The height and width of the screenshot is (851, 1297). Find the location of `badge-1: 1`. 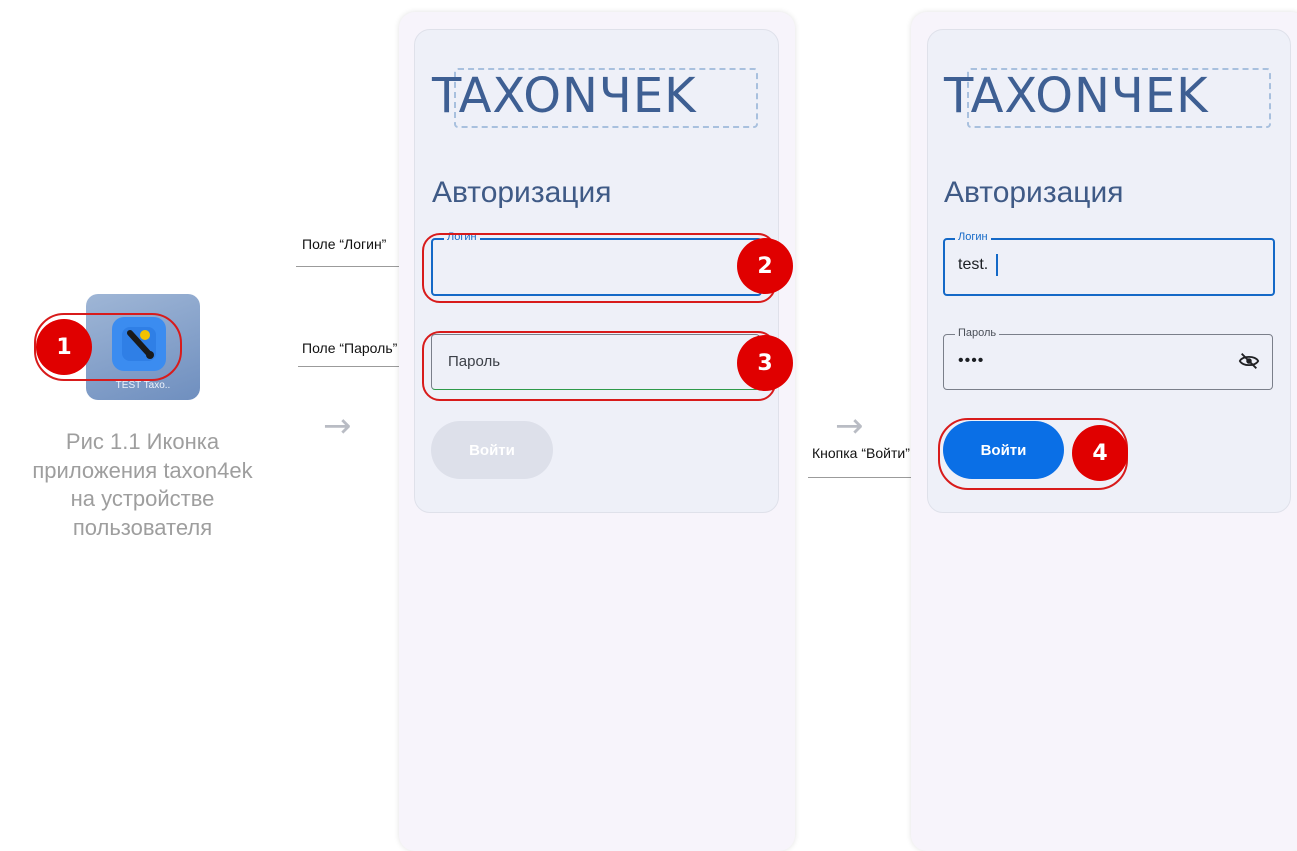

badge-1: 1 is located at coordinates (64, 347).